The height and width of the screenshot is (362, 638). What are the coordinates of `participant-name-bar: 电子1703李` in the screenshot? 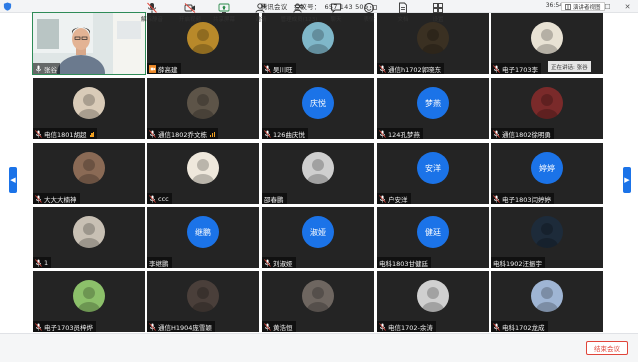 It's located at (516, 68).